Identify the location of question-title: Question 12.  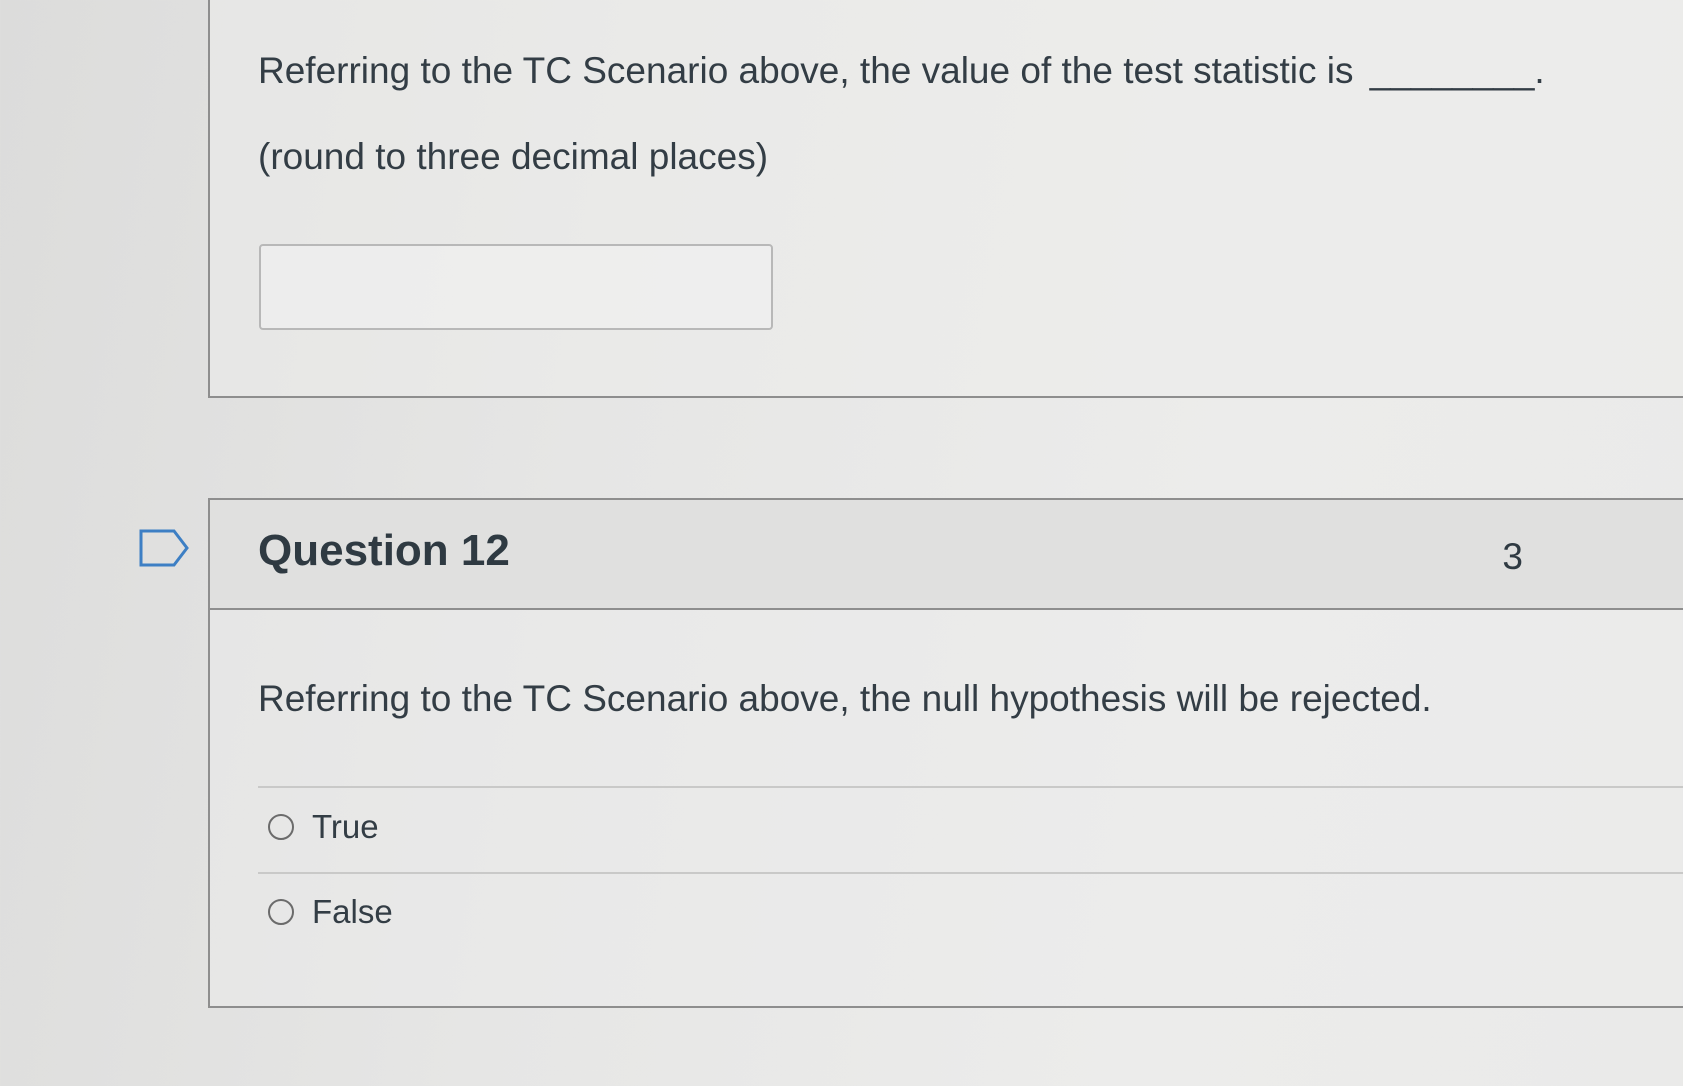
(384, 550).